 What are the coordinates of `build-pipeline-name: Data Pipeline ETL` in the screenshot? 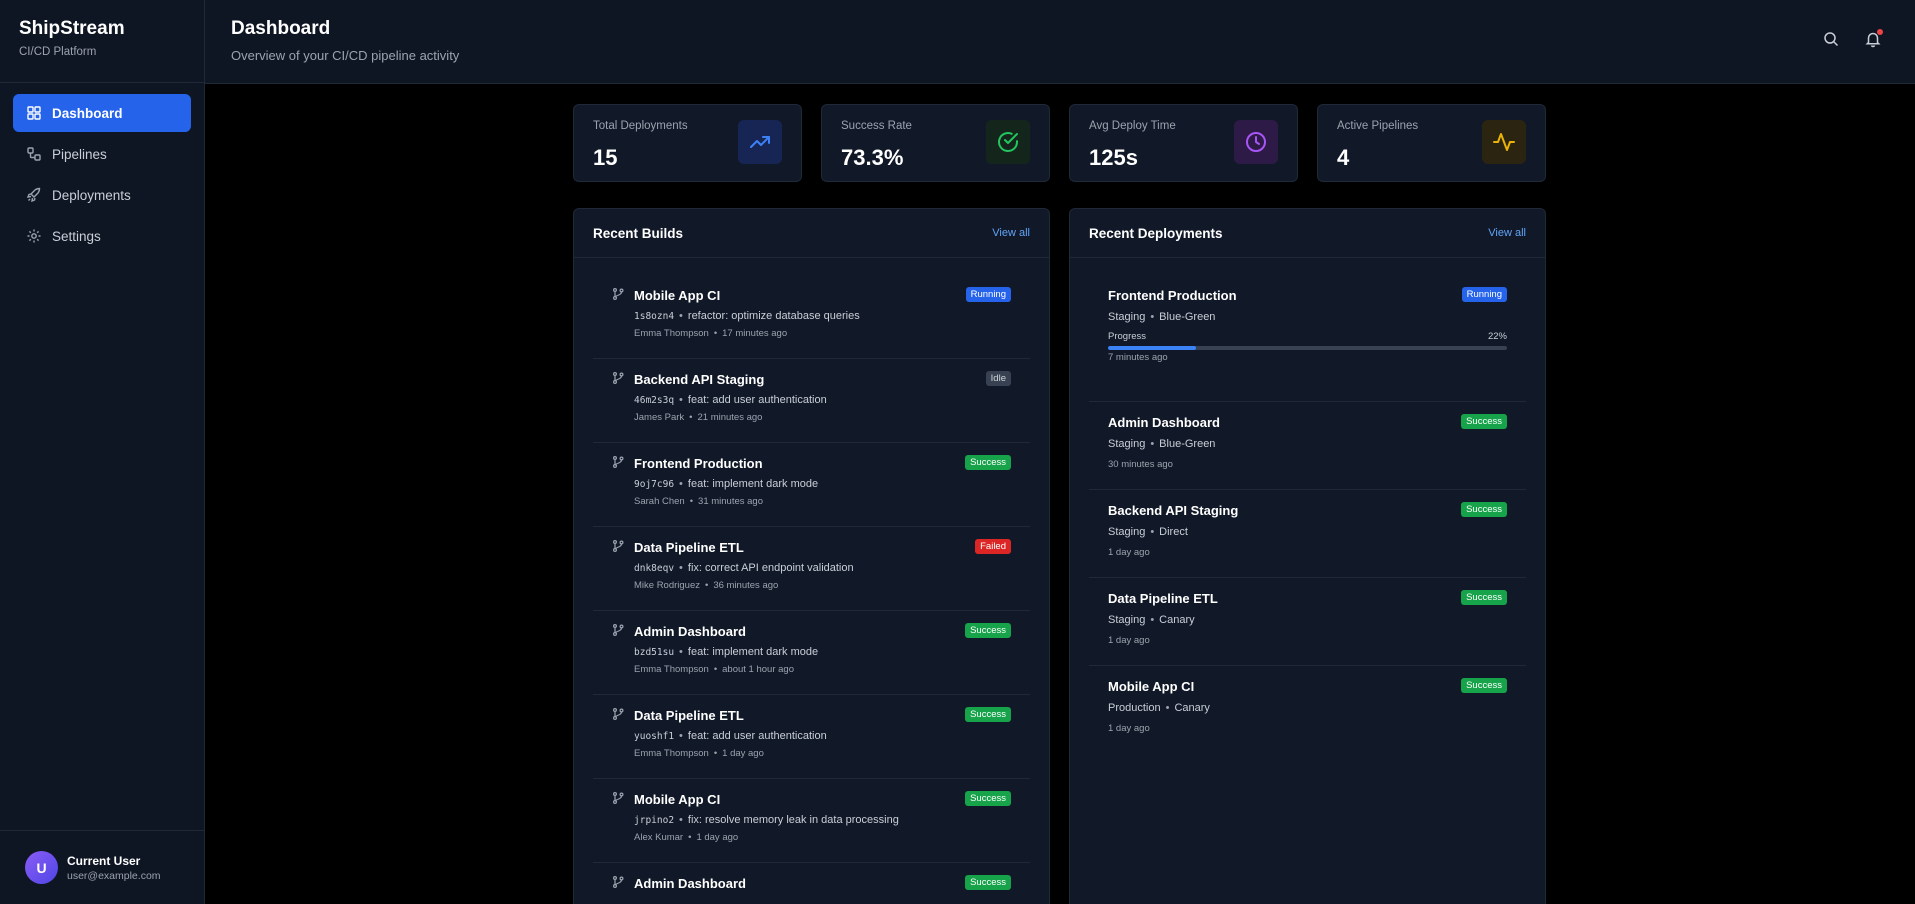 It's located at (689, 547).